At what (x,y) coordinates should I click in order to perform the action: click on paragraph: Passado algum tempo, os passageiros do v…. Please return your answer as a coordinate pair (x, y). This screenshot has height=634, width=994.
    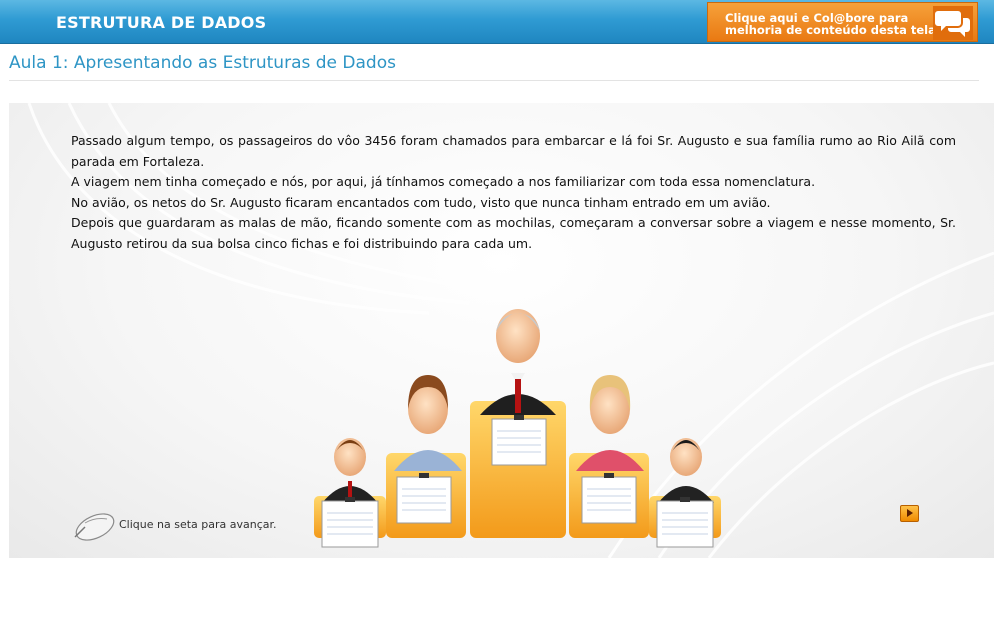
    Looking at the image, I should click on (513, 151).